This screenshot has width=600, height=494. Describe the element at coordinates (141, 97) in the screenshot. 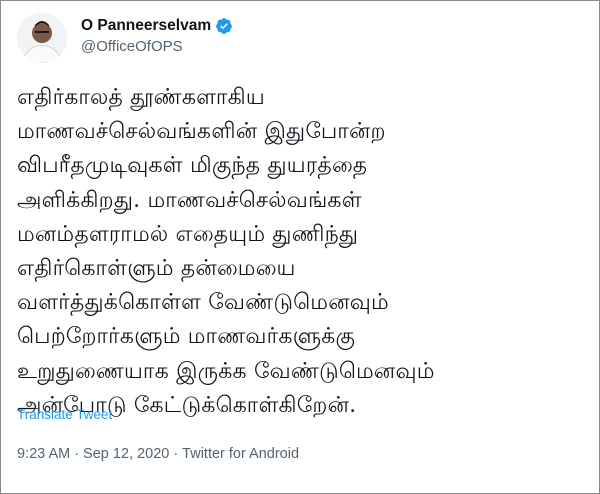

I see `tweet-text-line: எதிர்காலத் தூண்களாகிய` at that location.